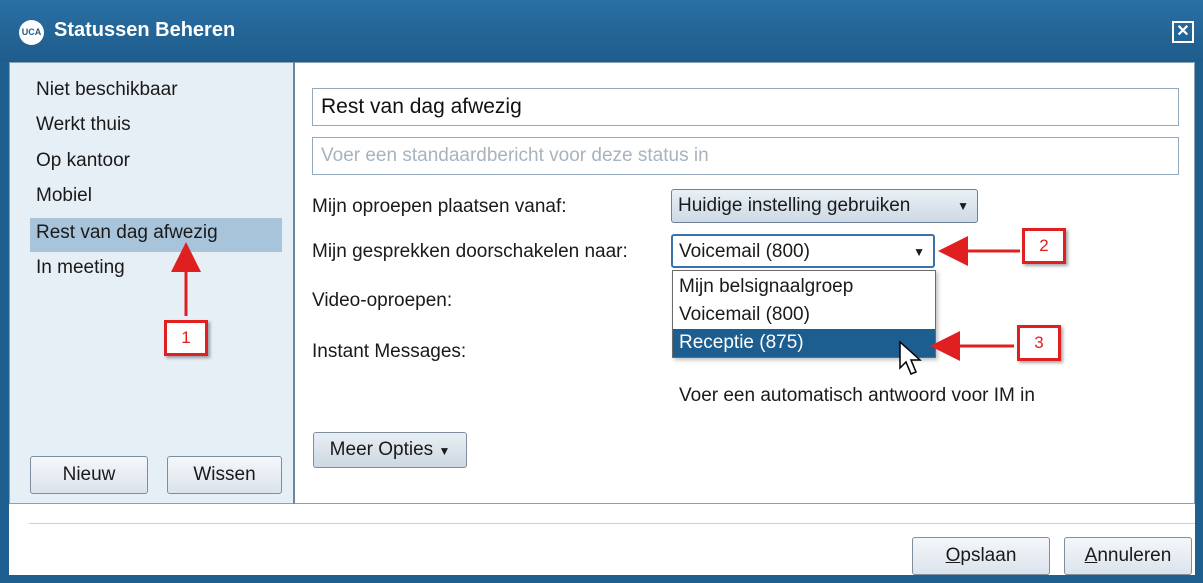  I want to click on mouse-pointer-icon, so click(910, 357).